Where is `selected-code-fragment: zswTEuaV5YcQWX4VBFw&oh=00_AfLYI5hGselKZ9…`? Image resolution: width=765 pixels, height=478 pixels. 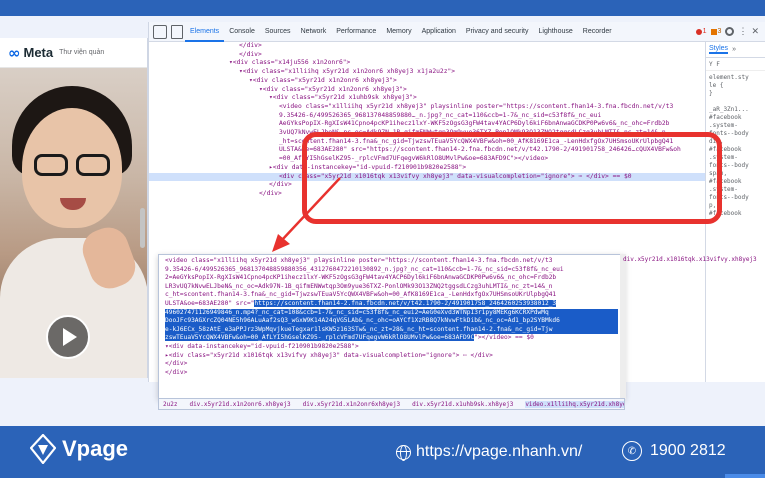
selected-code-fragment: zswTEuaV5YcQWX4VBFw&oh=00_AfLYI5hGselKZ9… is located at coordinates (320, 338).